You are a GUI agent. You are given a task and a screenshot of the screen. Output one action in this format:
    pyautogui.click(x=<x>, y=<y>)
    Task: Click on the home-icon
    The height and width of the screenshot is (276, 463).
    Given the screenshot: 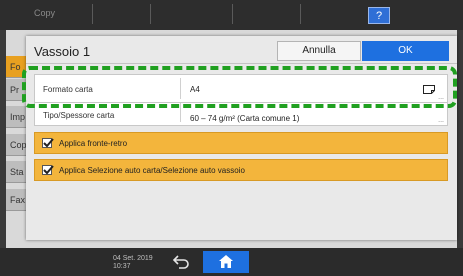 What is the action you would take?
    pyautogui.click(x=226, y=261)
    